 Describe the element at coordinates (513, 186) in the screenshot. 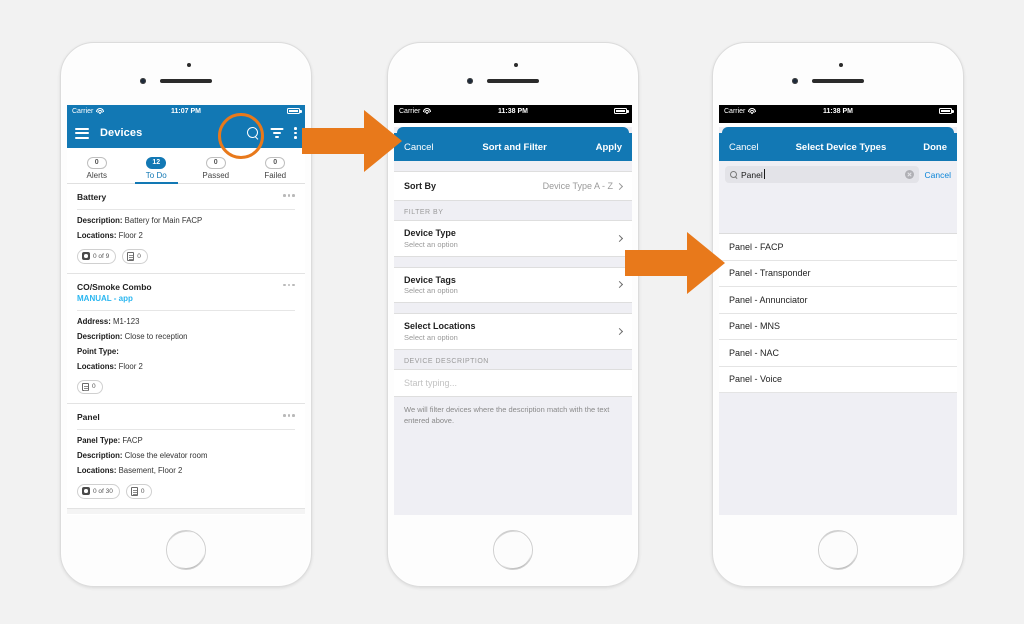

I see `sort-by-row: Sort By Device Type A - Z` at that location.